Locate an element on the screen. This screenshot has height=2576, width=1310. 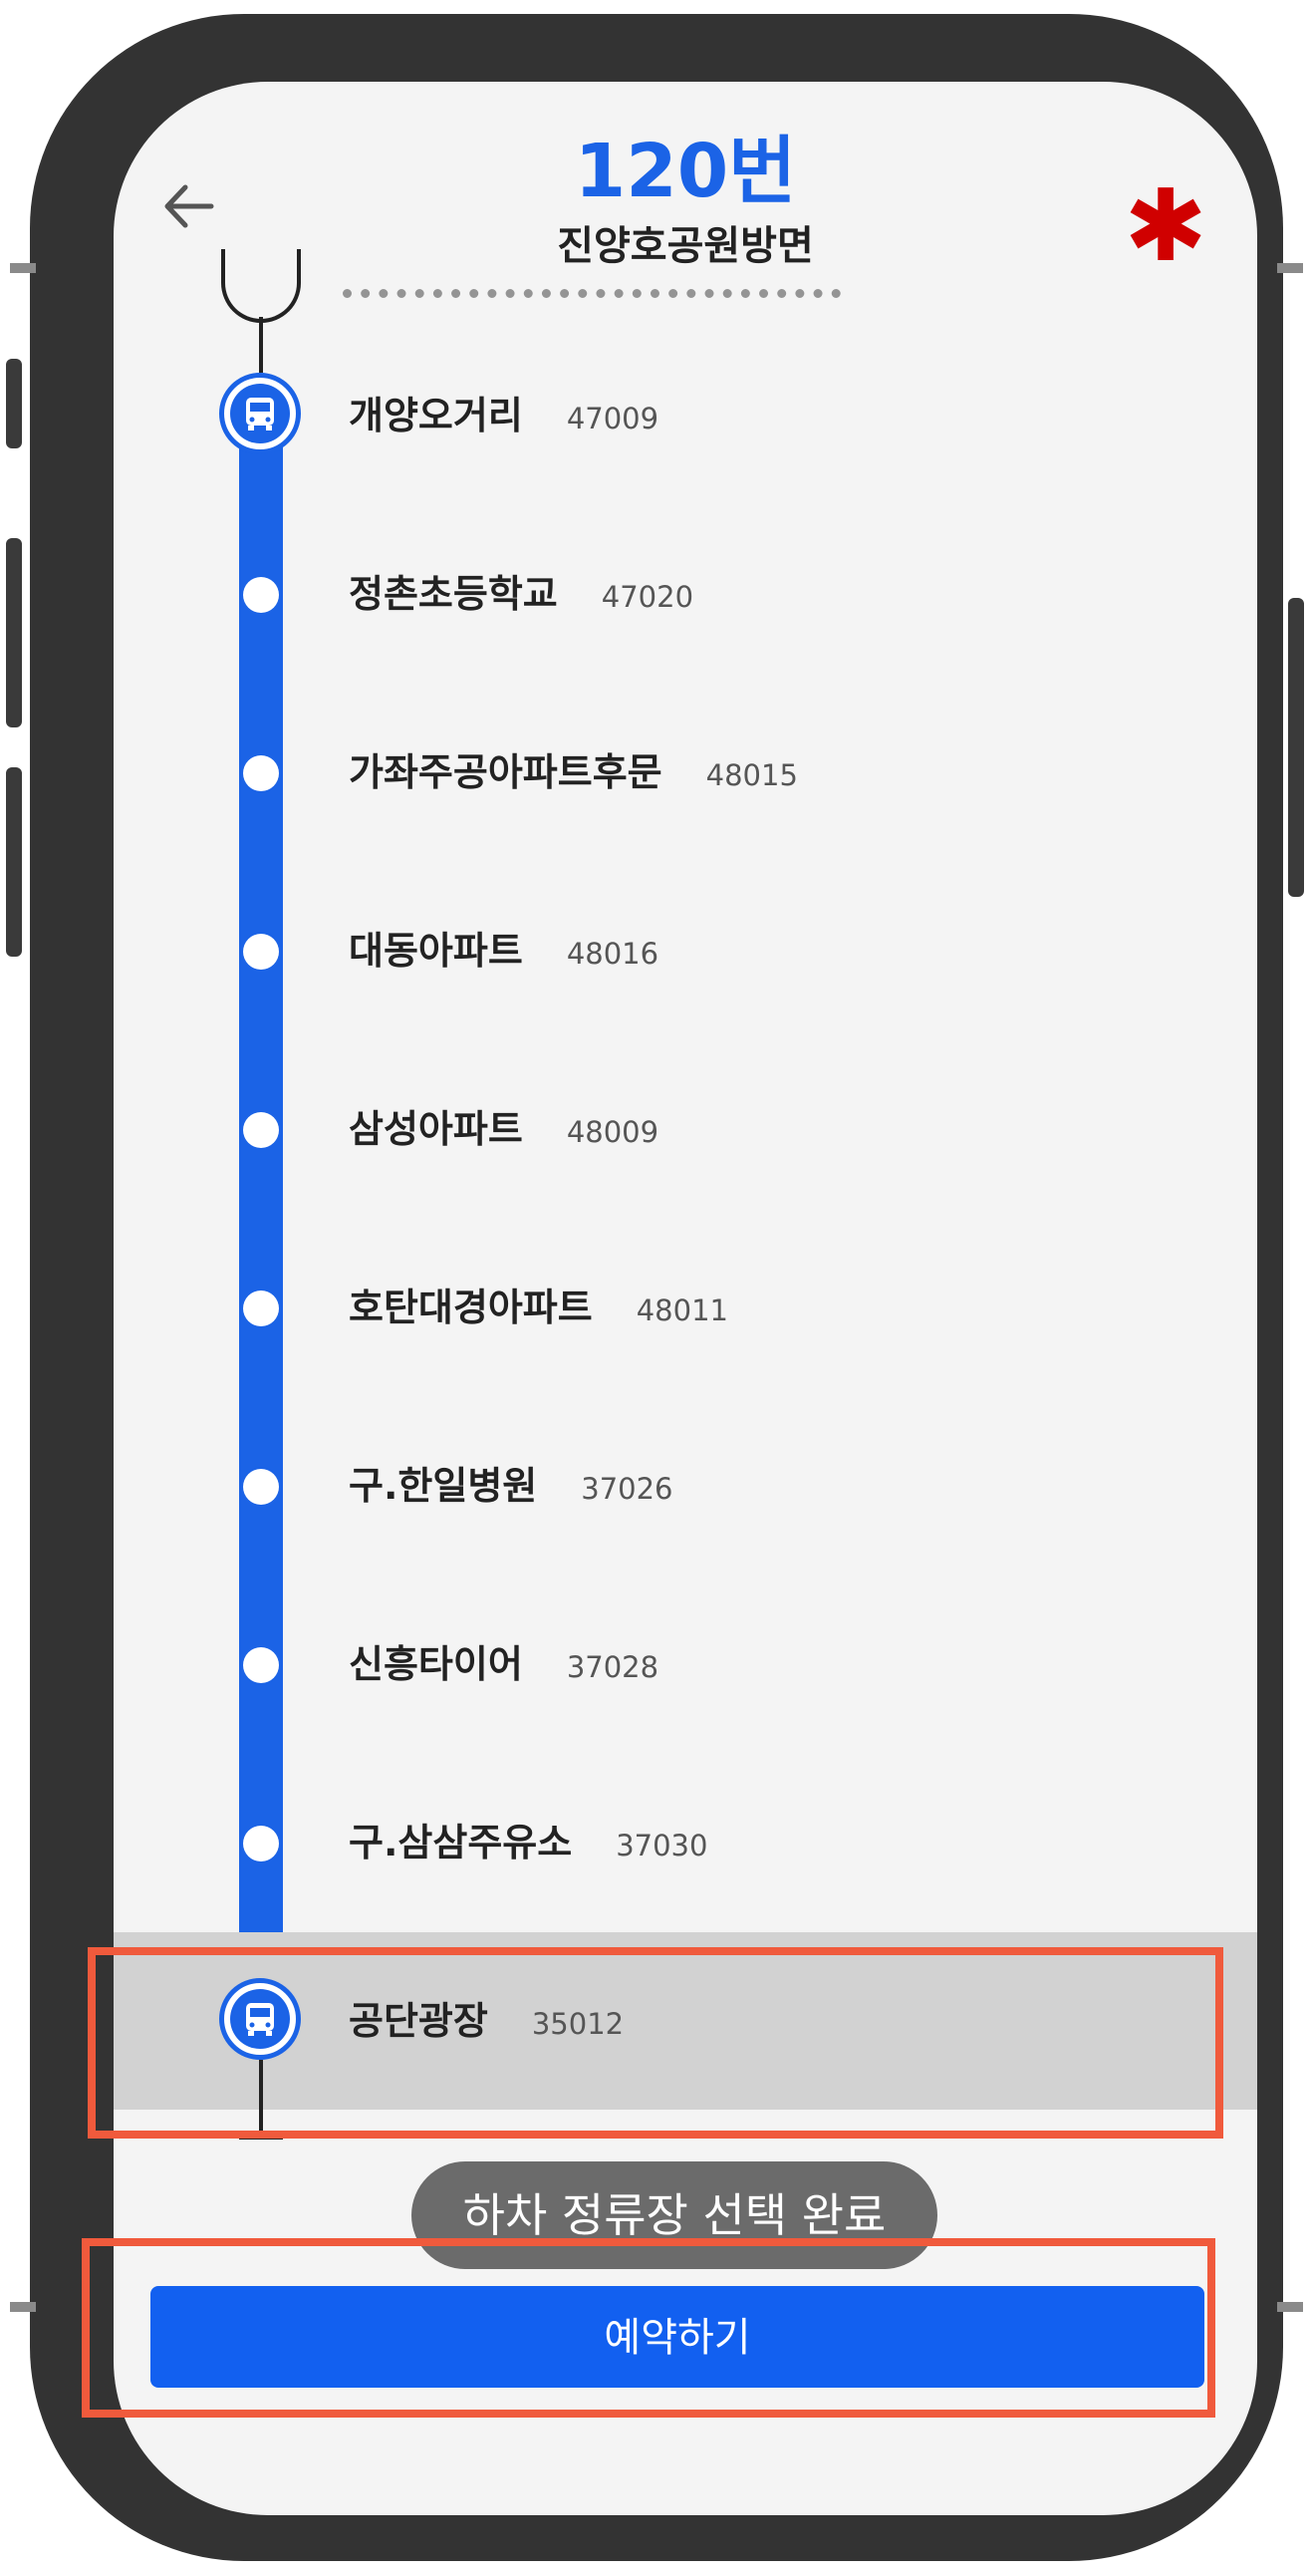
reserve-button-highlight is located at coordinates (648, 2328).